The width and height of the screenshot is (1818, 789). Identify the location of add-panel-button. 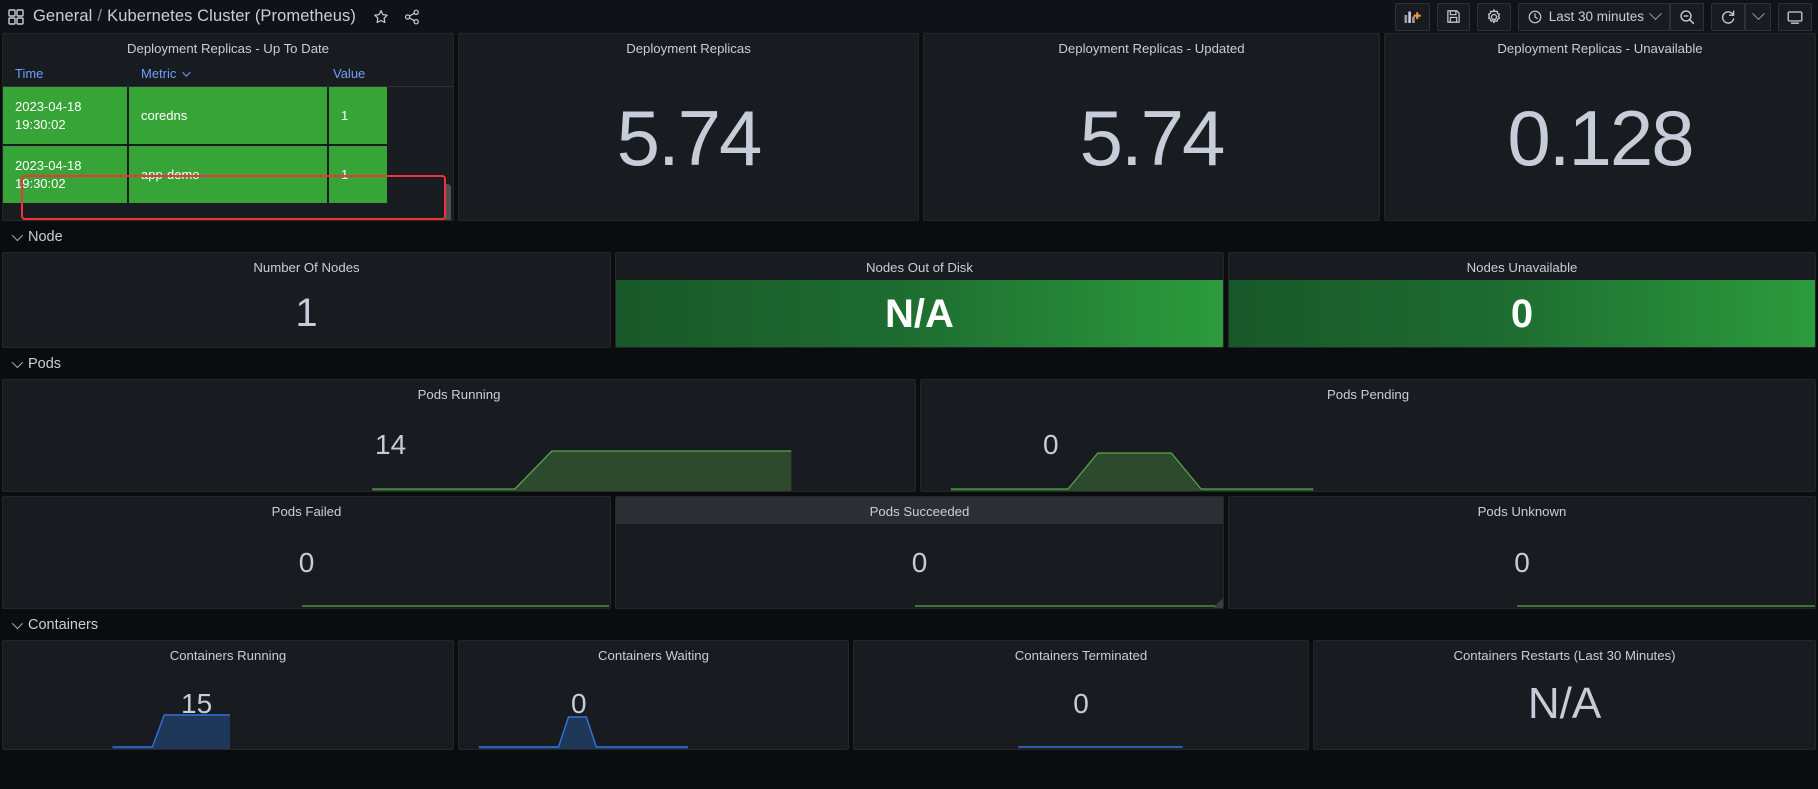
(1412, 16).